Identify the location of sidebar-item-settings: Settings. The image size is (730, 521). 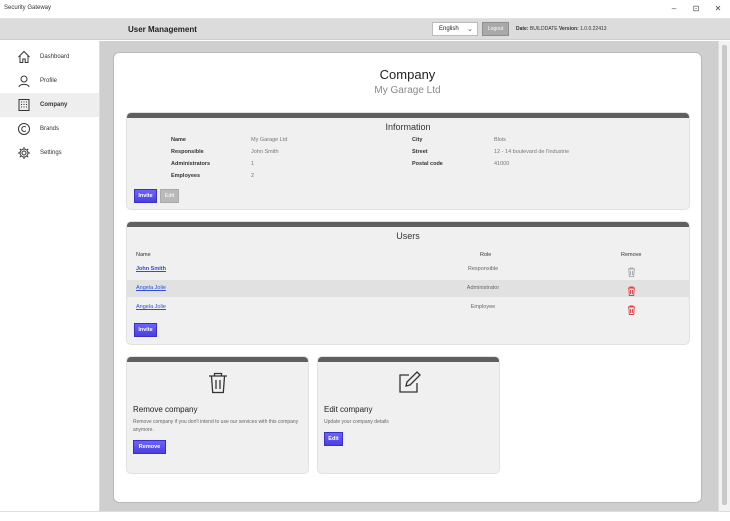
(49, 153).